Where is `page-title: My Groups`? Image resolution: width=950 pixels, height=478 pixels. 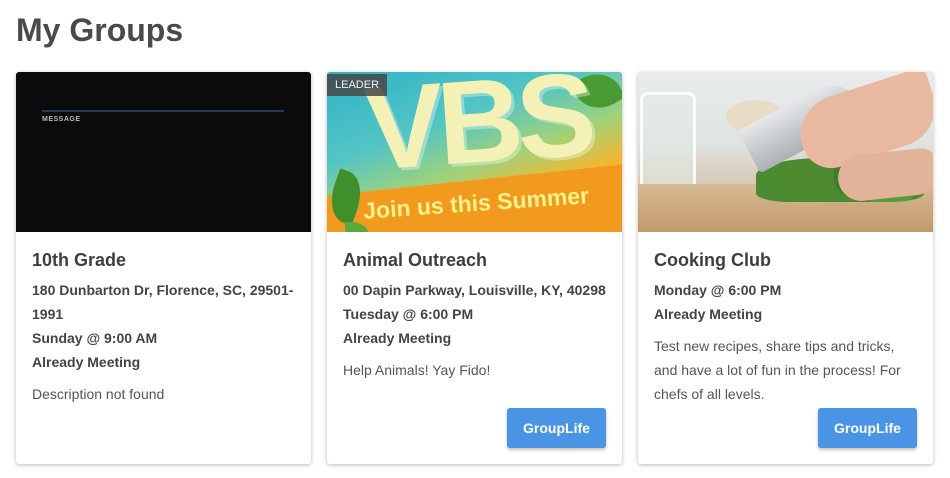
page-title: My Groups is located at coordinates (100, 30).